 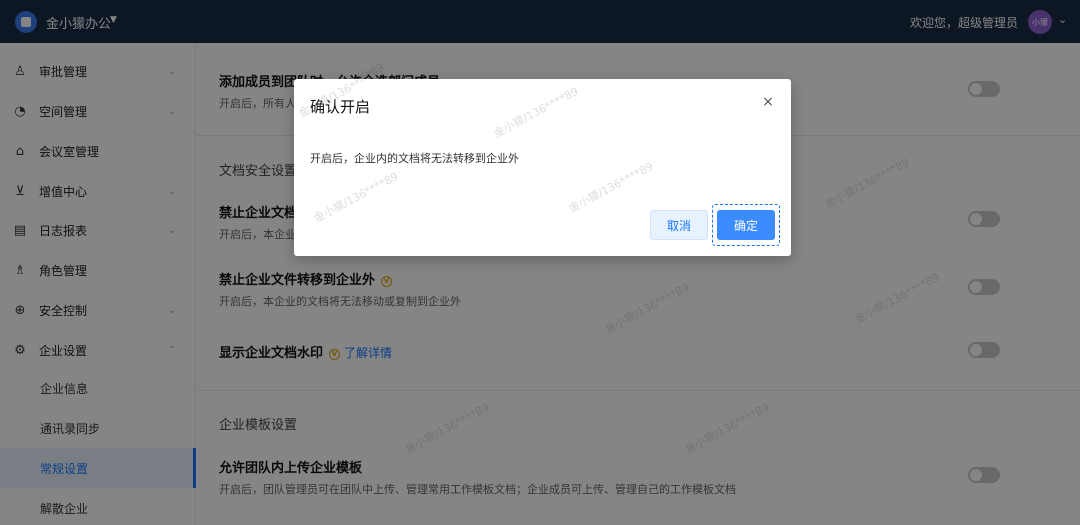 I want to click on close-icon: ×, so click(x=768, y=102).